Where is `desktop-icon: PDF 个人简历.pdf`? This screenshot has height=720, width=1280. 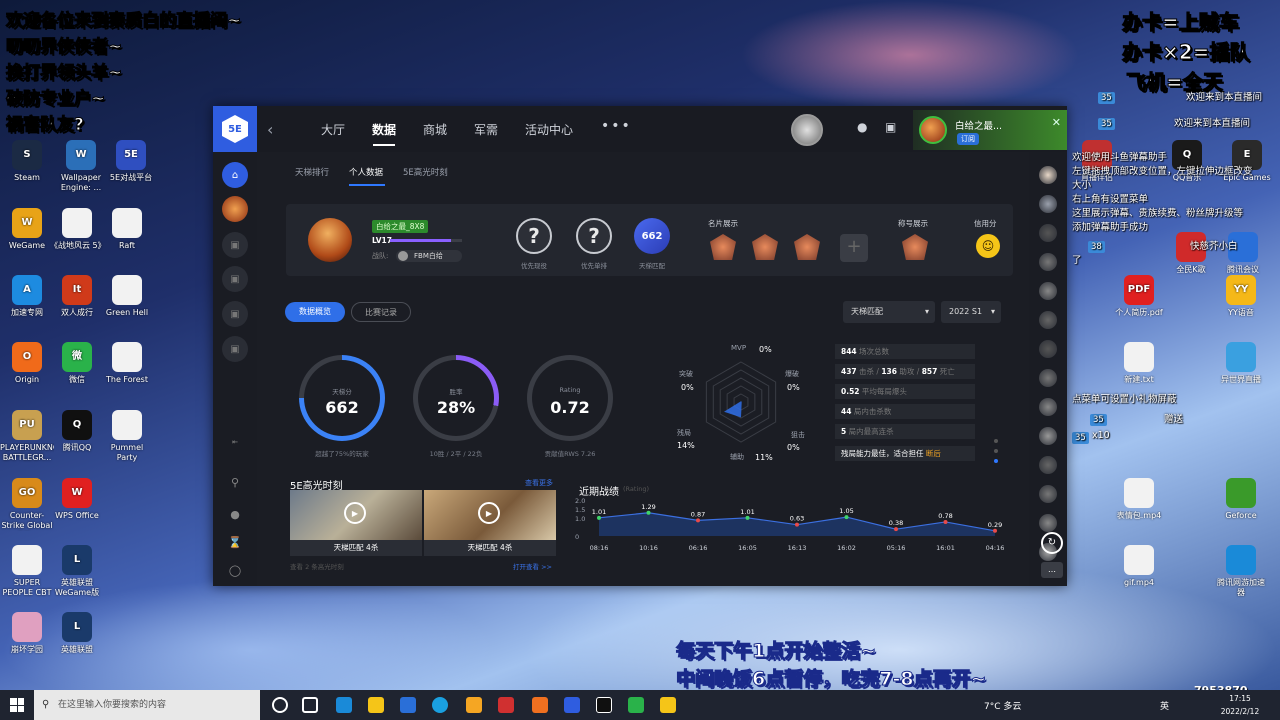
desktop-icon: PDF 个人简历.pdf is located at coordinates (1139, 301).